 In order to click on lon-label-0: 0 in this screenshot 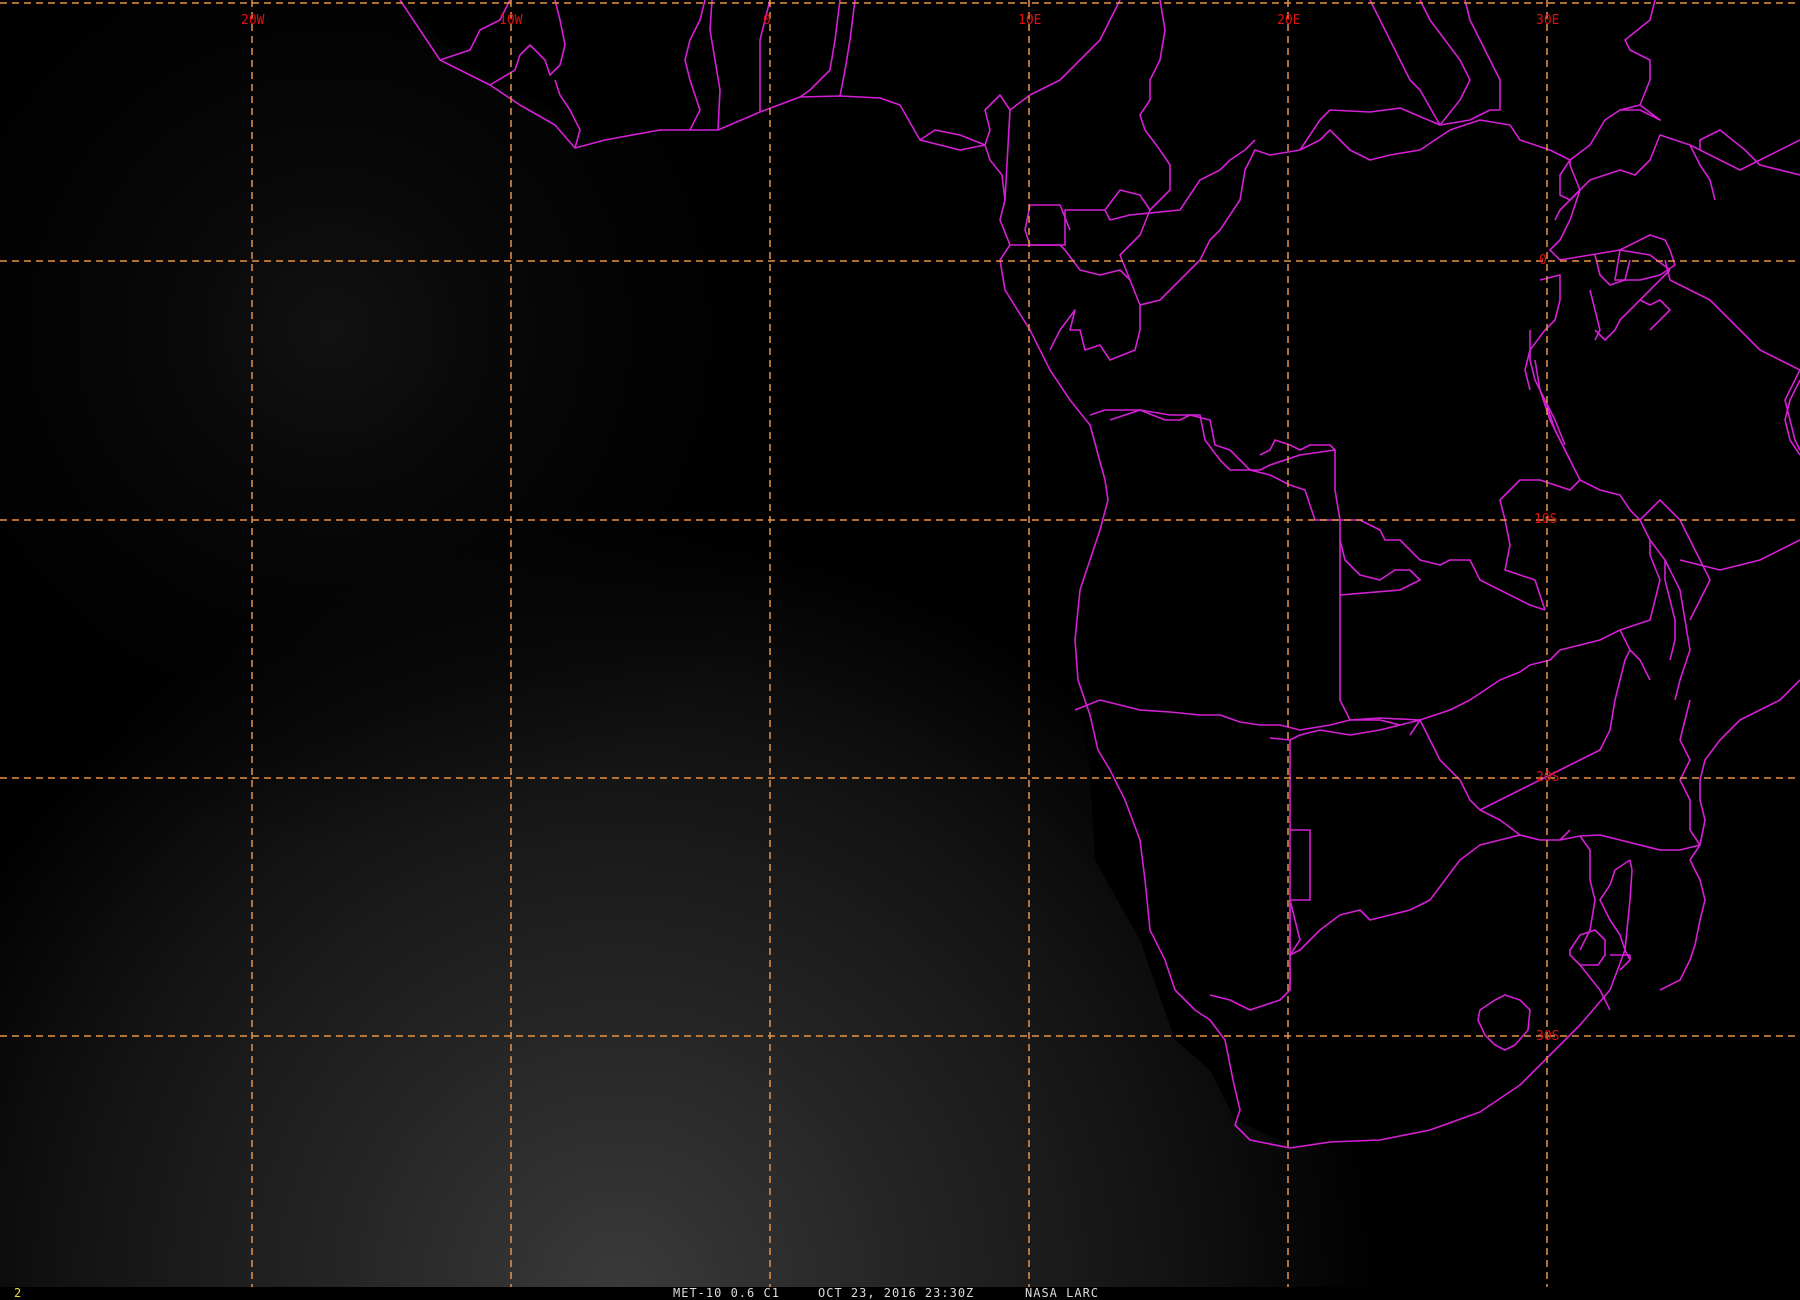, I will do `click(767, 20)`.